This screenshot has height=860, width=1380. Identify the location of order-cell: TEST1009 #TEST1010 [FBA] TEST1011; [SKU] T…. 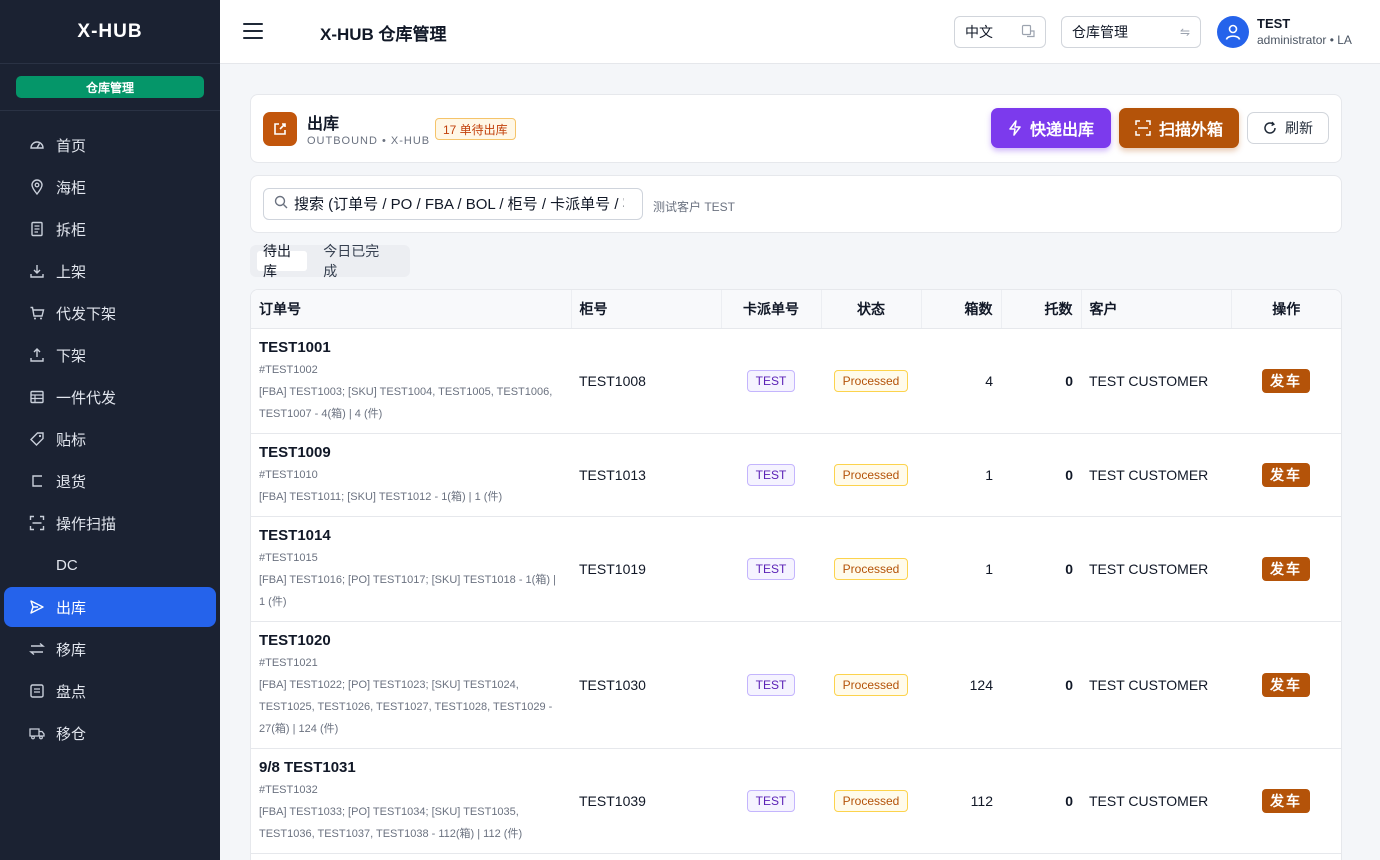
(411, 475).